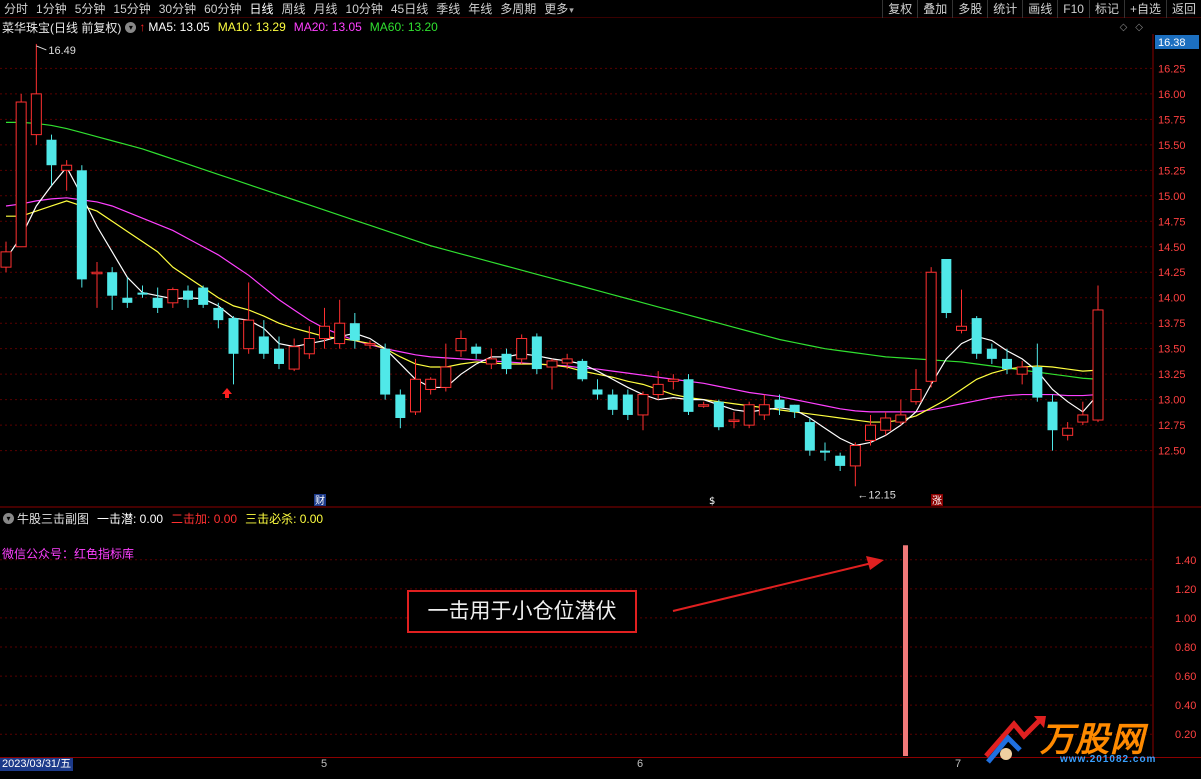 Image resolution: width=1201 pixels, height=779 pixels. I want to click on price-tick: 16.25, so click(1172, 69).